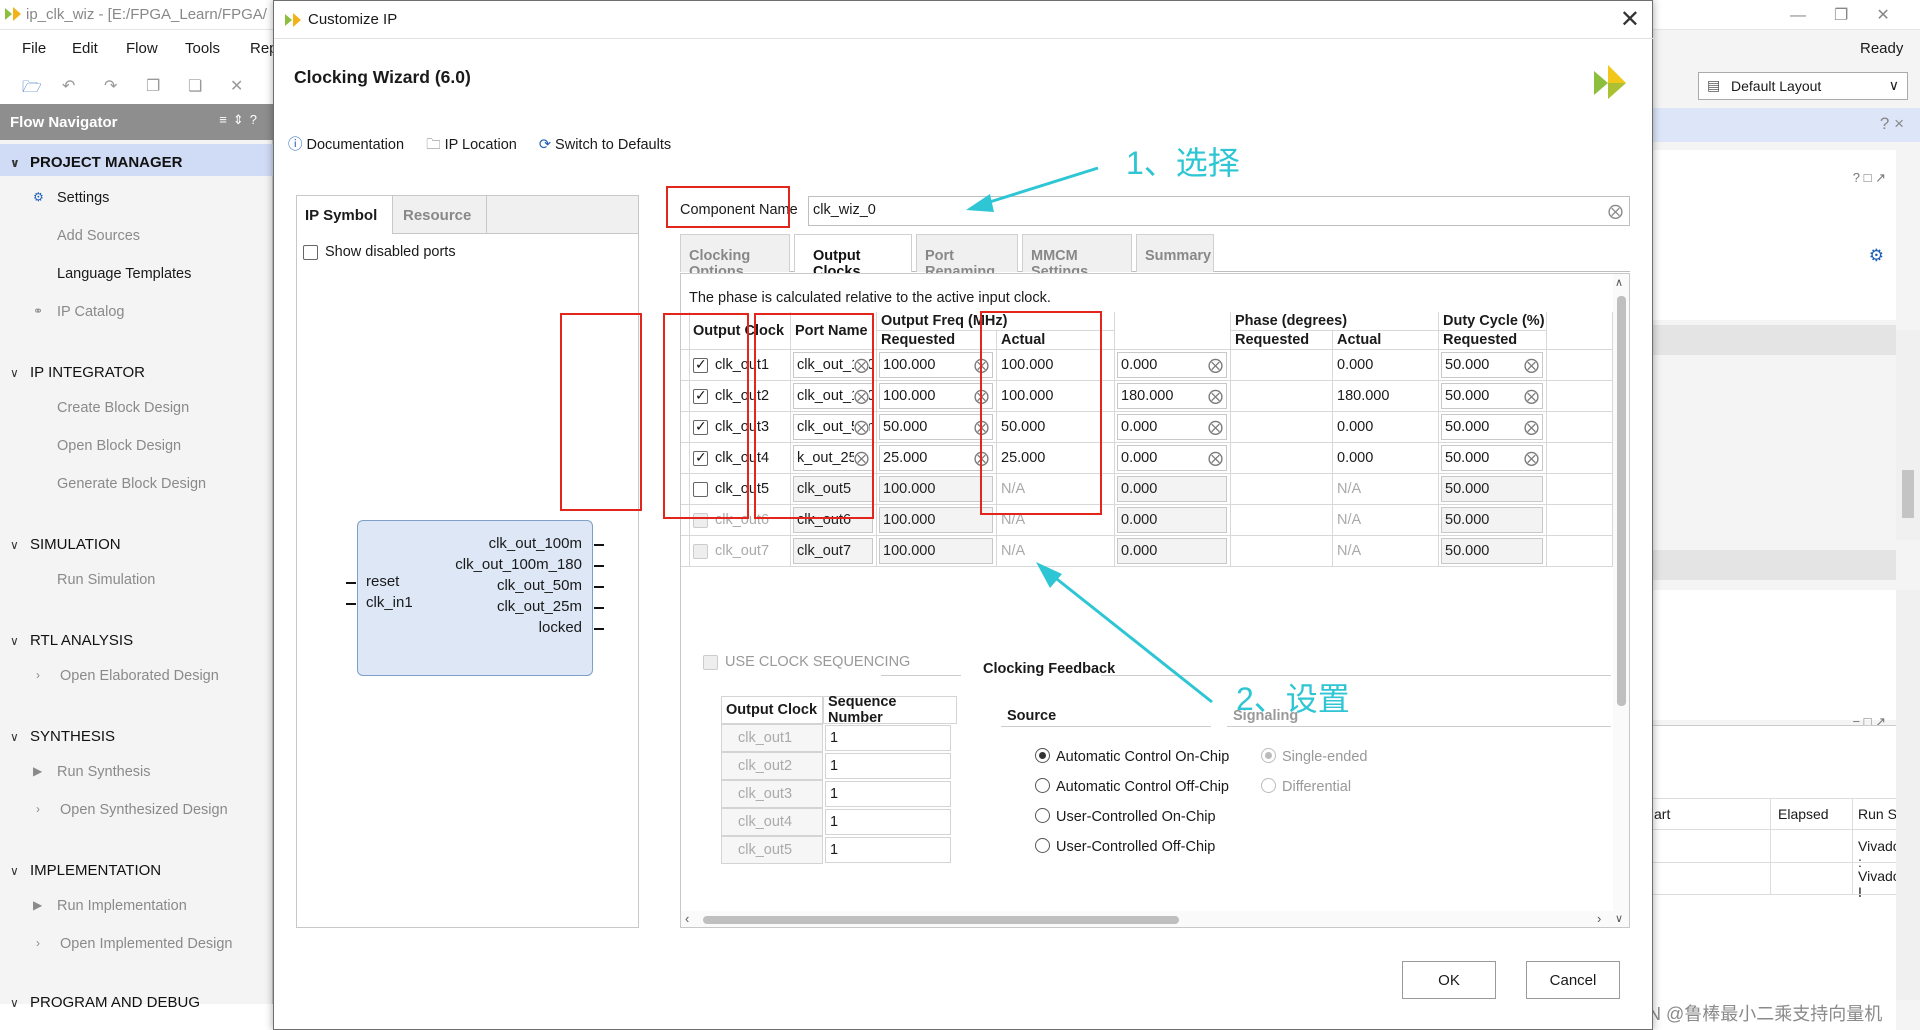 This screenshot has width=1920, height=1030. Describe the element at coordinates (1869, 178) in the screenshot. I see `panel-controls-icon: ? □ ↗` at that location.